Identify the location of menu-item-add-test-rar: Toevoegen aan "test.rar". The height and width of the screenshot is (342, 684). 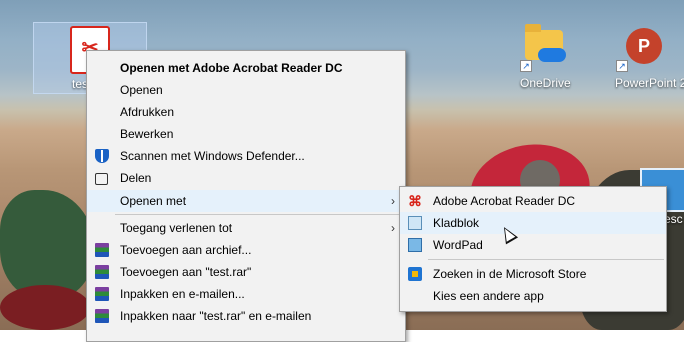
(246, 272).